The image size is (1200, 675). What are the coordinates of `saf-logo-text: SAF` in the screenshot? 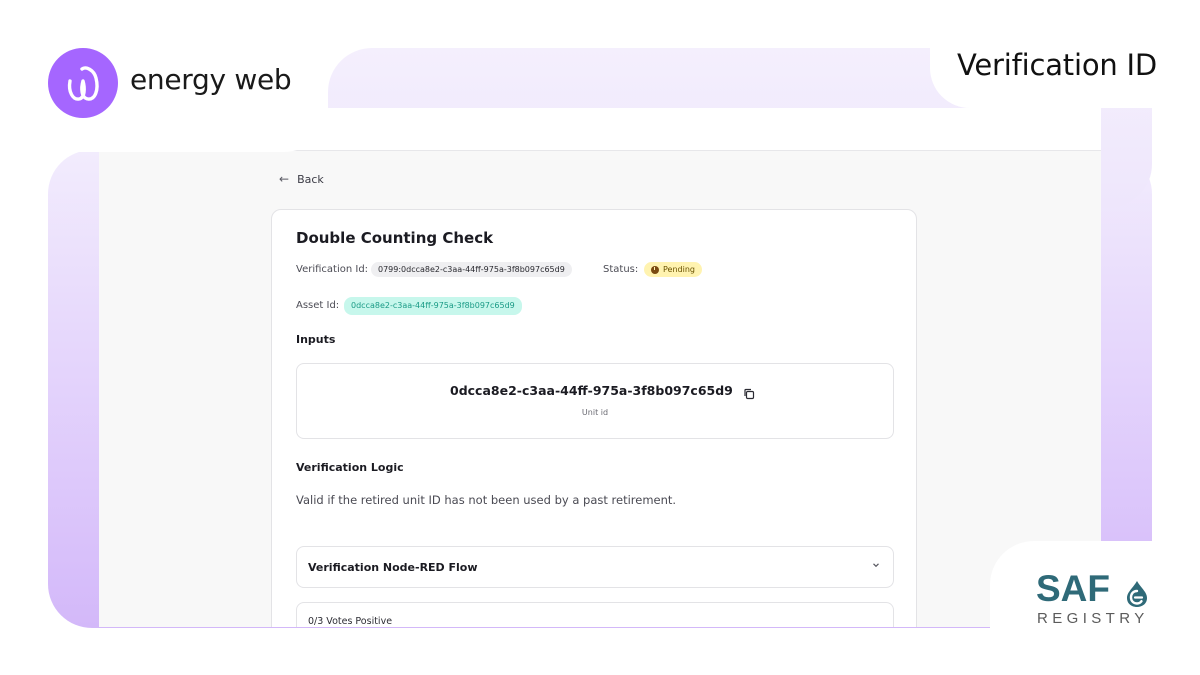 It's located at (1073, 588).